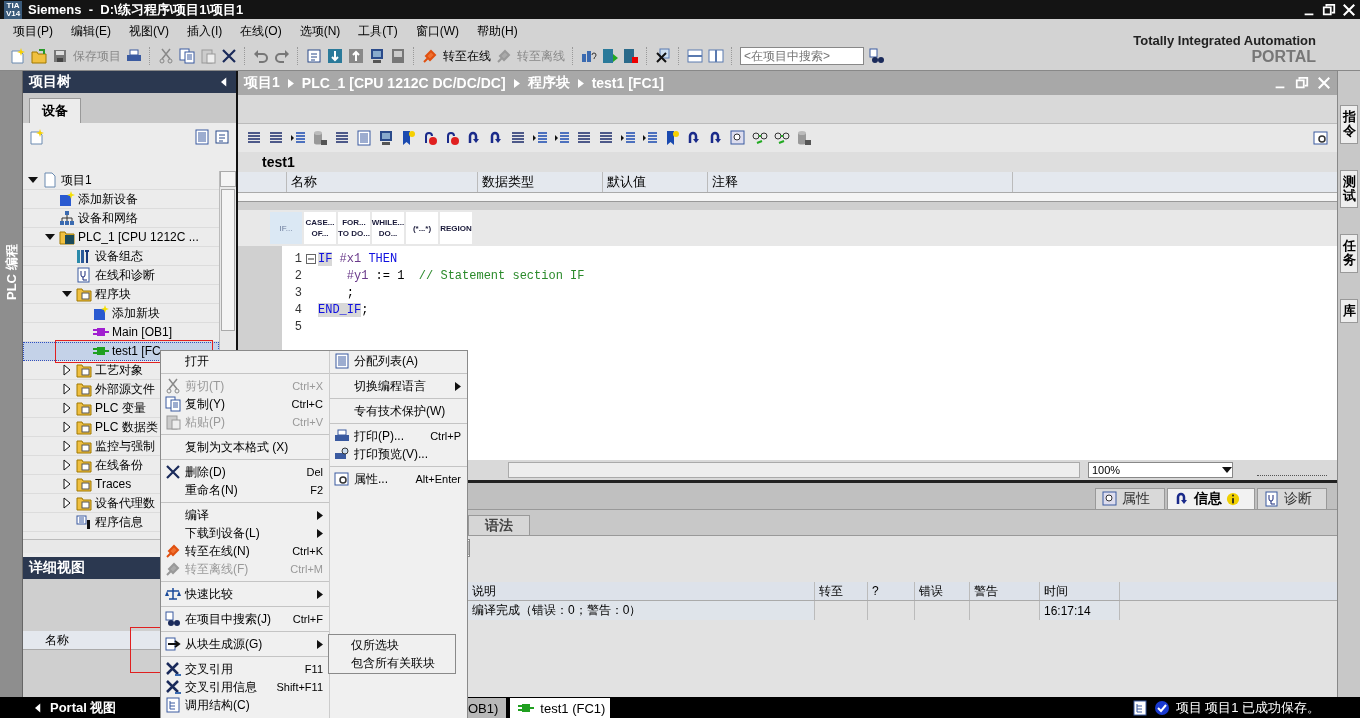 The image size is (1360, 718). Describe the element at coordinates (340, 309) in the screenshot. I see `code-token: END_IF` at that location.